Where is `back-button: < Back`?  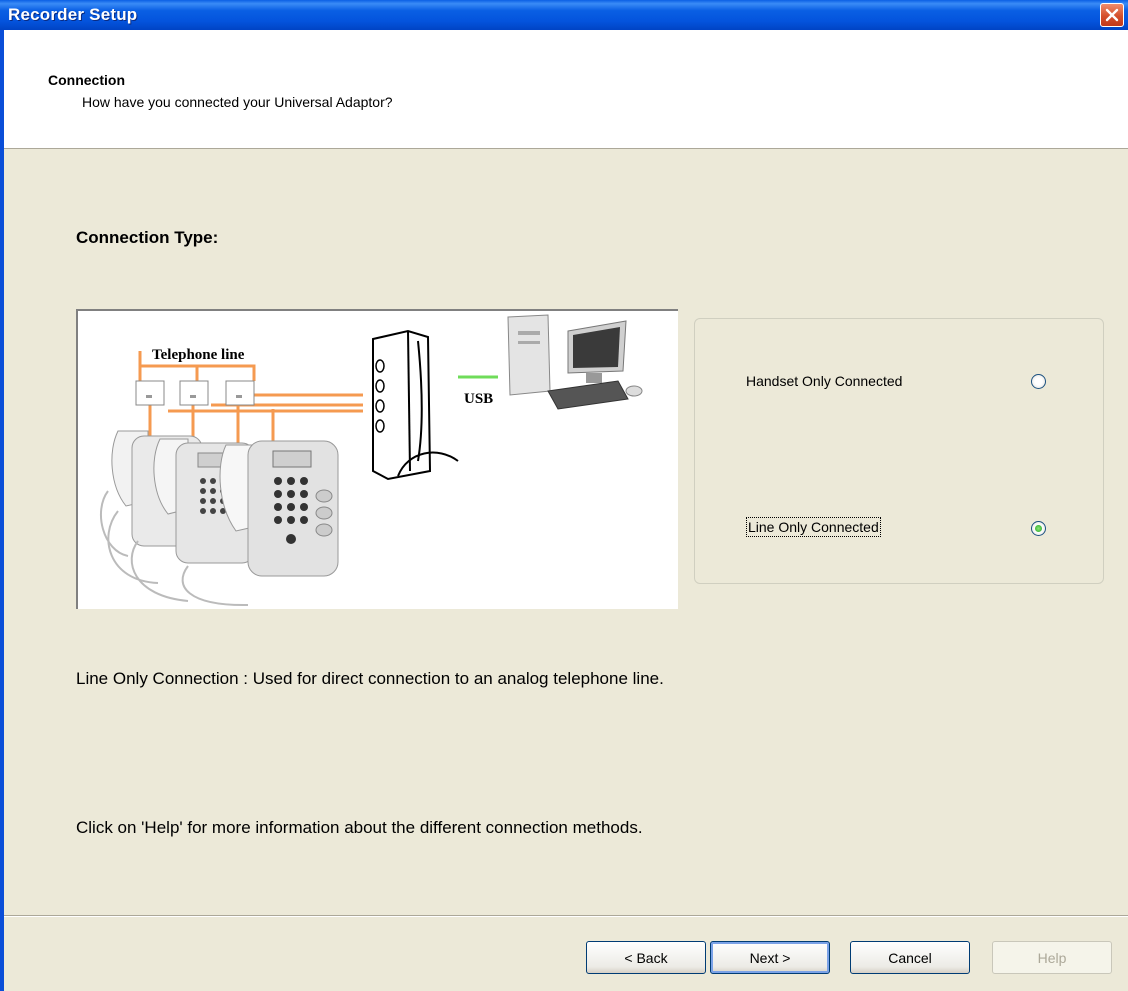 back-button: < Back is located at coordinates (646, 957).